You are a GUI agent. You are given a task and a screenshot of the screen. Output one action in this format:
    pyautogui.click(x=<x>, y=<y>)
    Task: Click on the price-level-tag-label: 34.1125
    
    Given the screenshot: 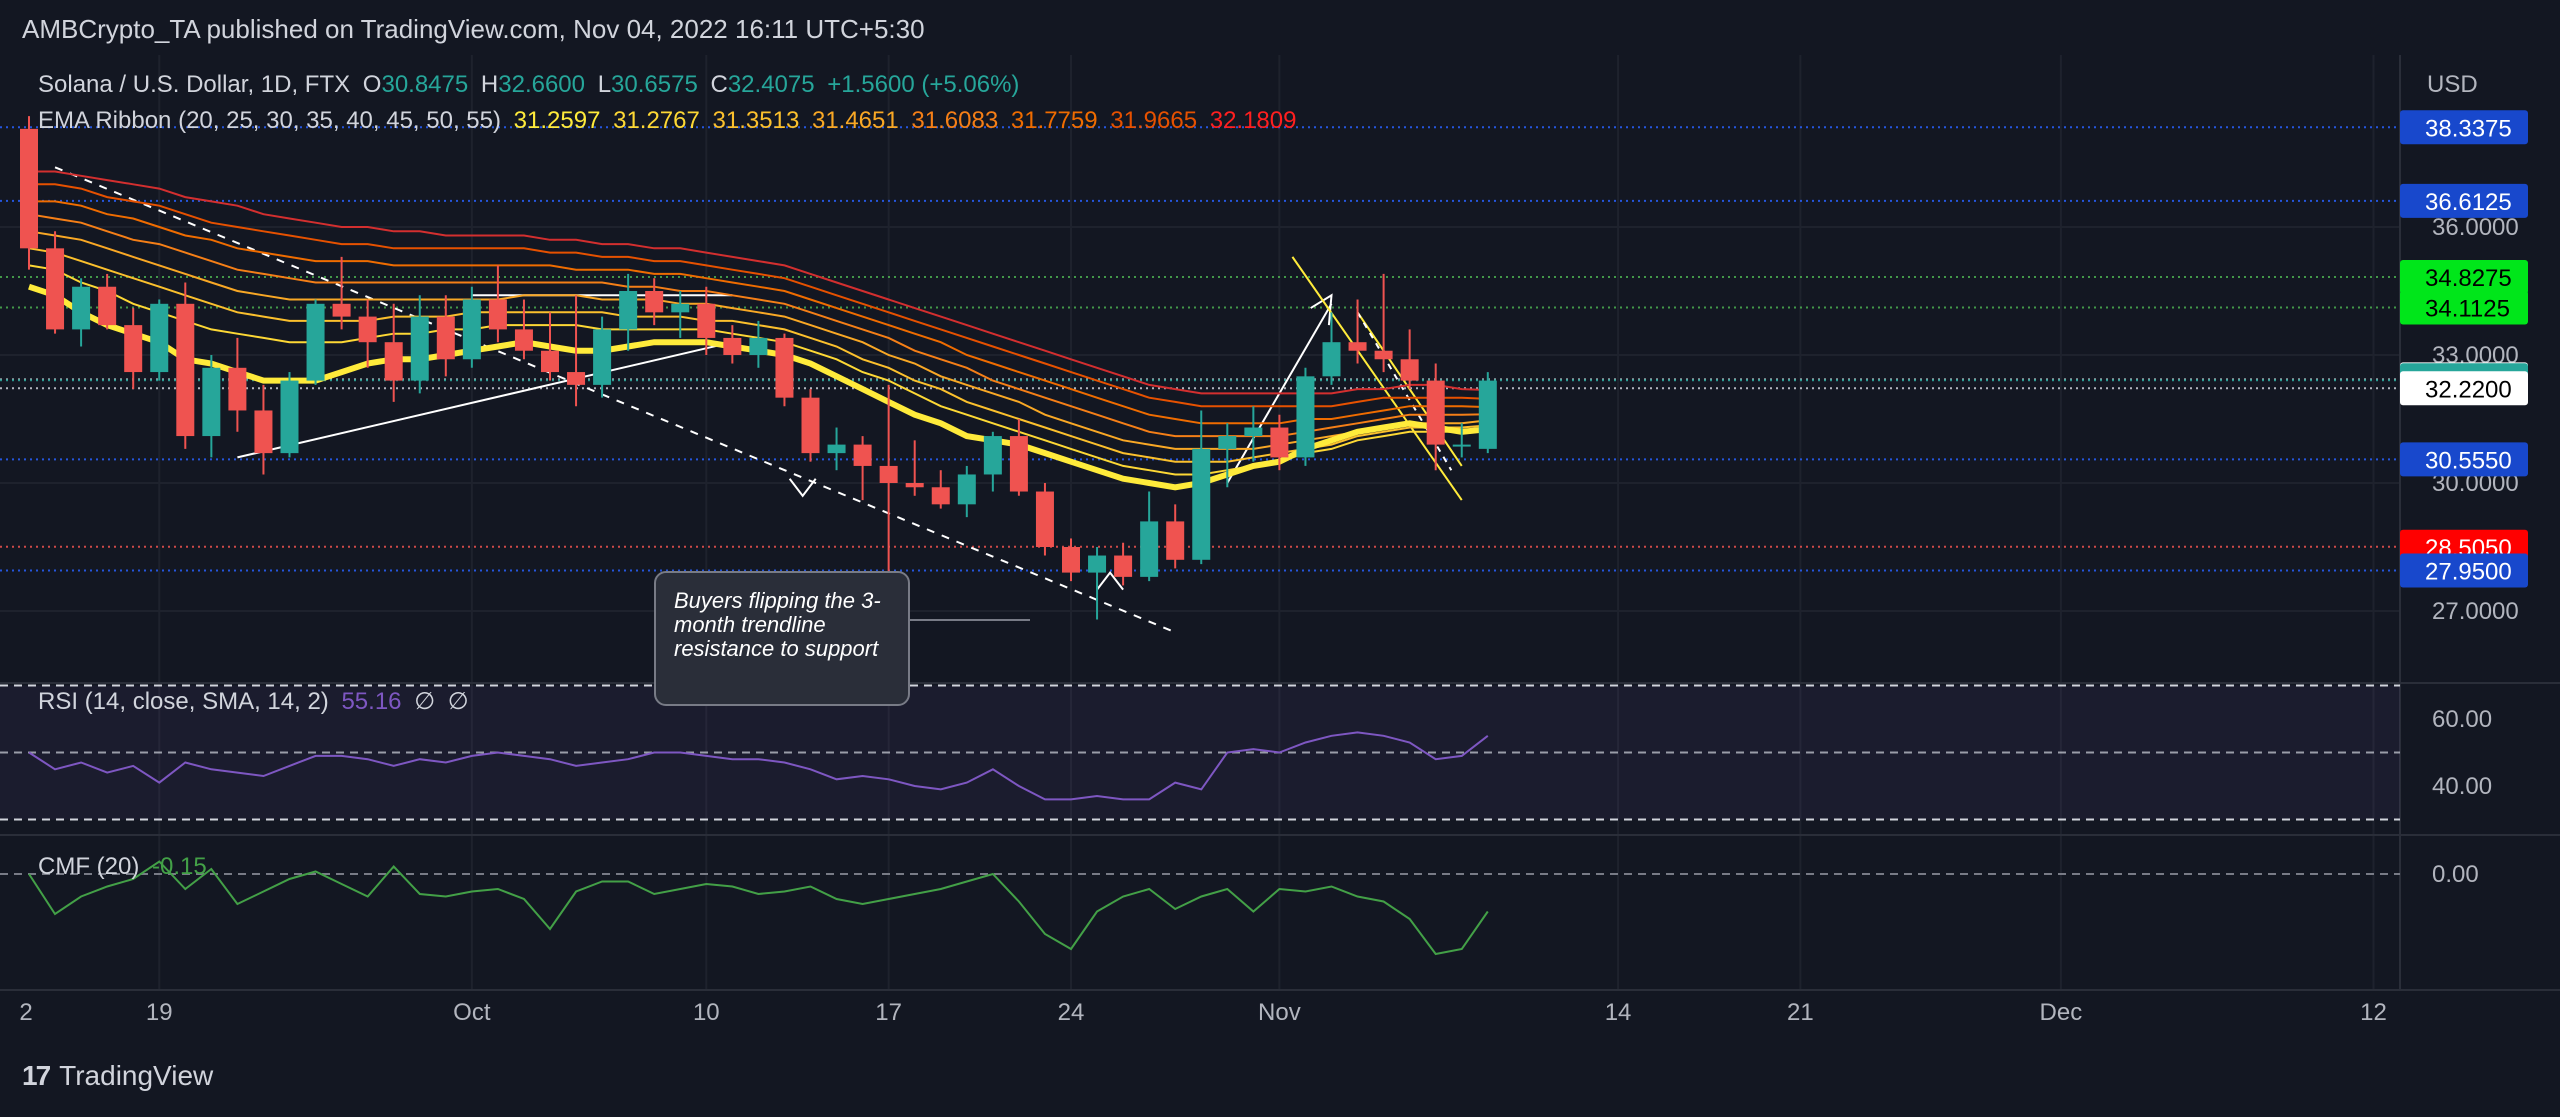 What is the action you would take?
    pyautogui.click(x=2467, y=309)
    